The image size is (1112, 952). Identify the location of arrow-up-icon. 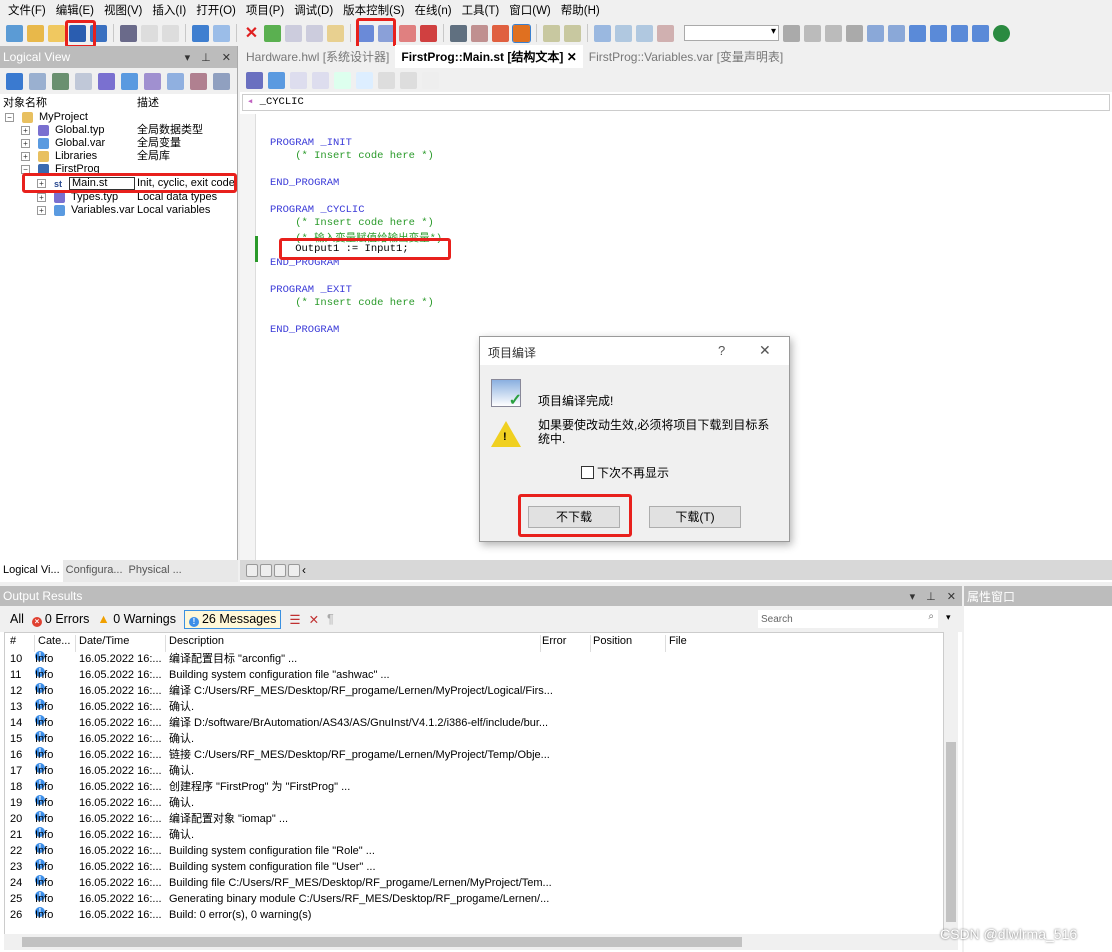
(917, 33).